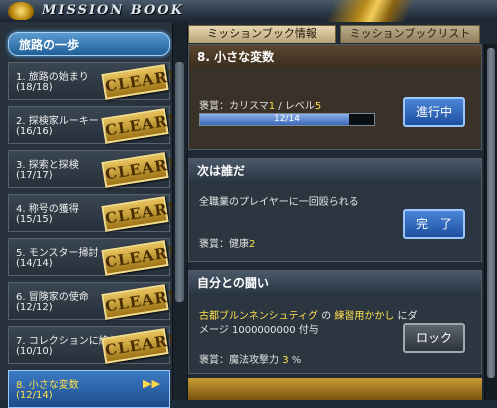  I want to click on category-tab: 旅路の一歩, so click(89, 44).